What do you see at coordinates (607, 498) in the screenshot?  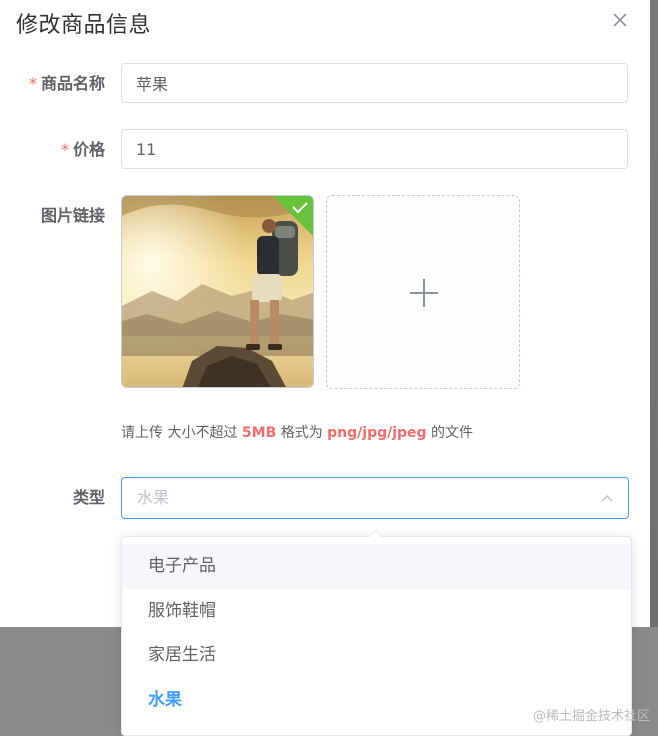 I see `chevron-up-icon` at bounding box center [607, 498].